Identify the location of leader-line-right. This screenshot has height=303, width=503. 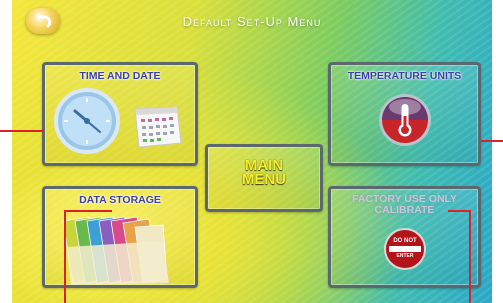
(492, 141).